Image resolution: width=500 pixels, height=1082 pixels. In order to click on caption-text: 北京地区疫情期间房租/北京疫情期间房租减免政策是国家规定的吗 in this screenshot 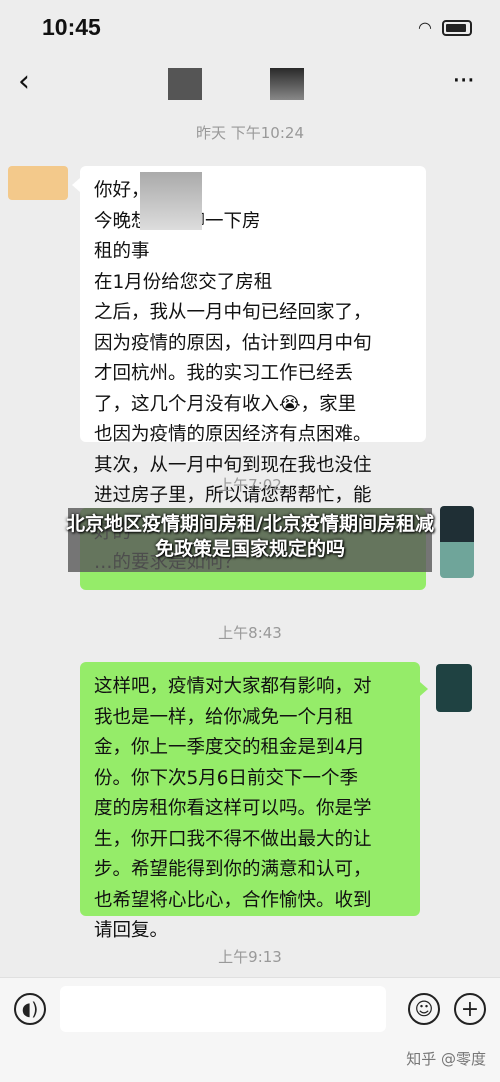, I will do `click(250, 536)`.